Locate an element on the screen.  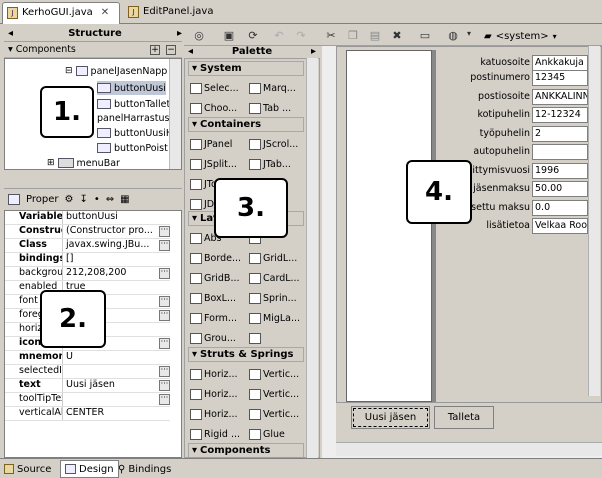
tree-node-buttonuusih: buttonUusiH is located at coordinates (135, 133).